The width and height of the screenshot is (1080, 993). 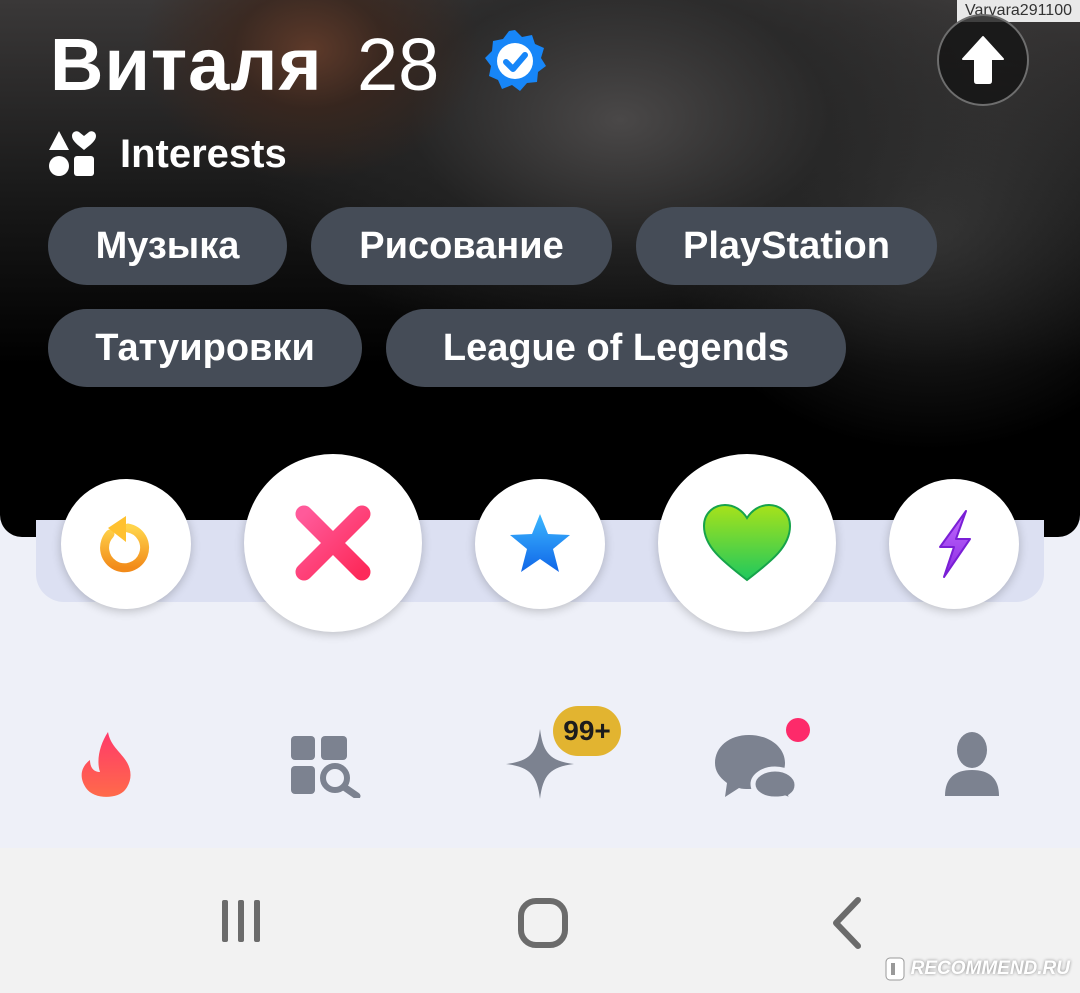 What do you see at coordinates (203, 154) in the screenshot?
I see `interests-title: Interests` at bounding box center [203, 154].